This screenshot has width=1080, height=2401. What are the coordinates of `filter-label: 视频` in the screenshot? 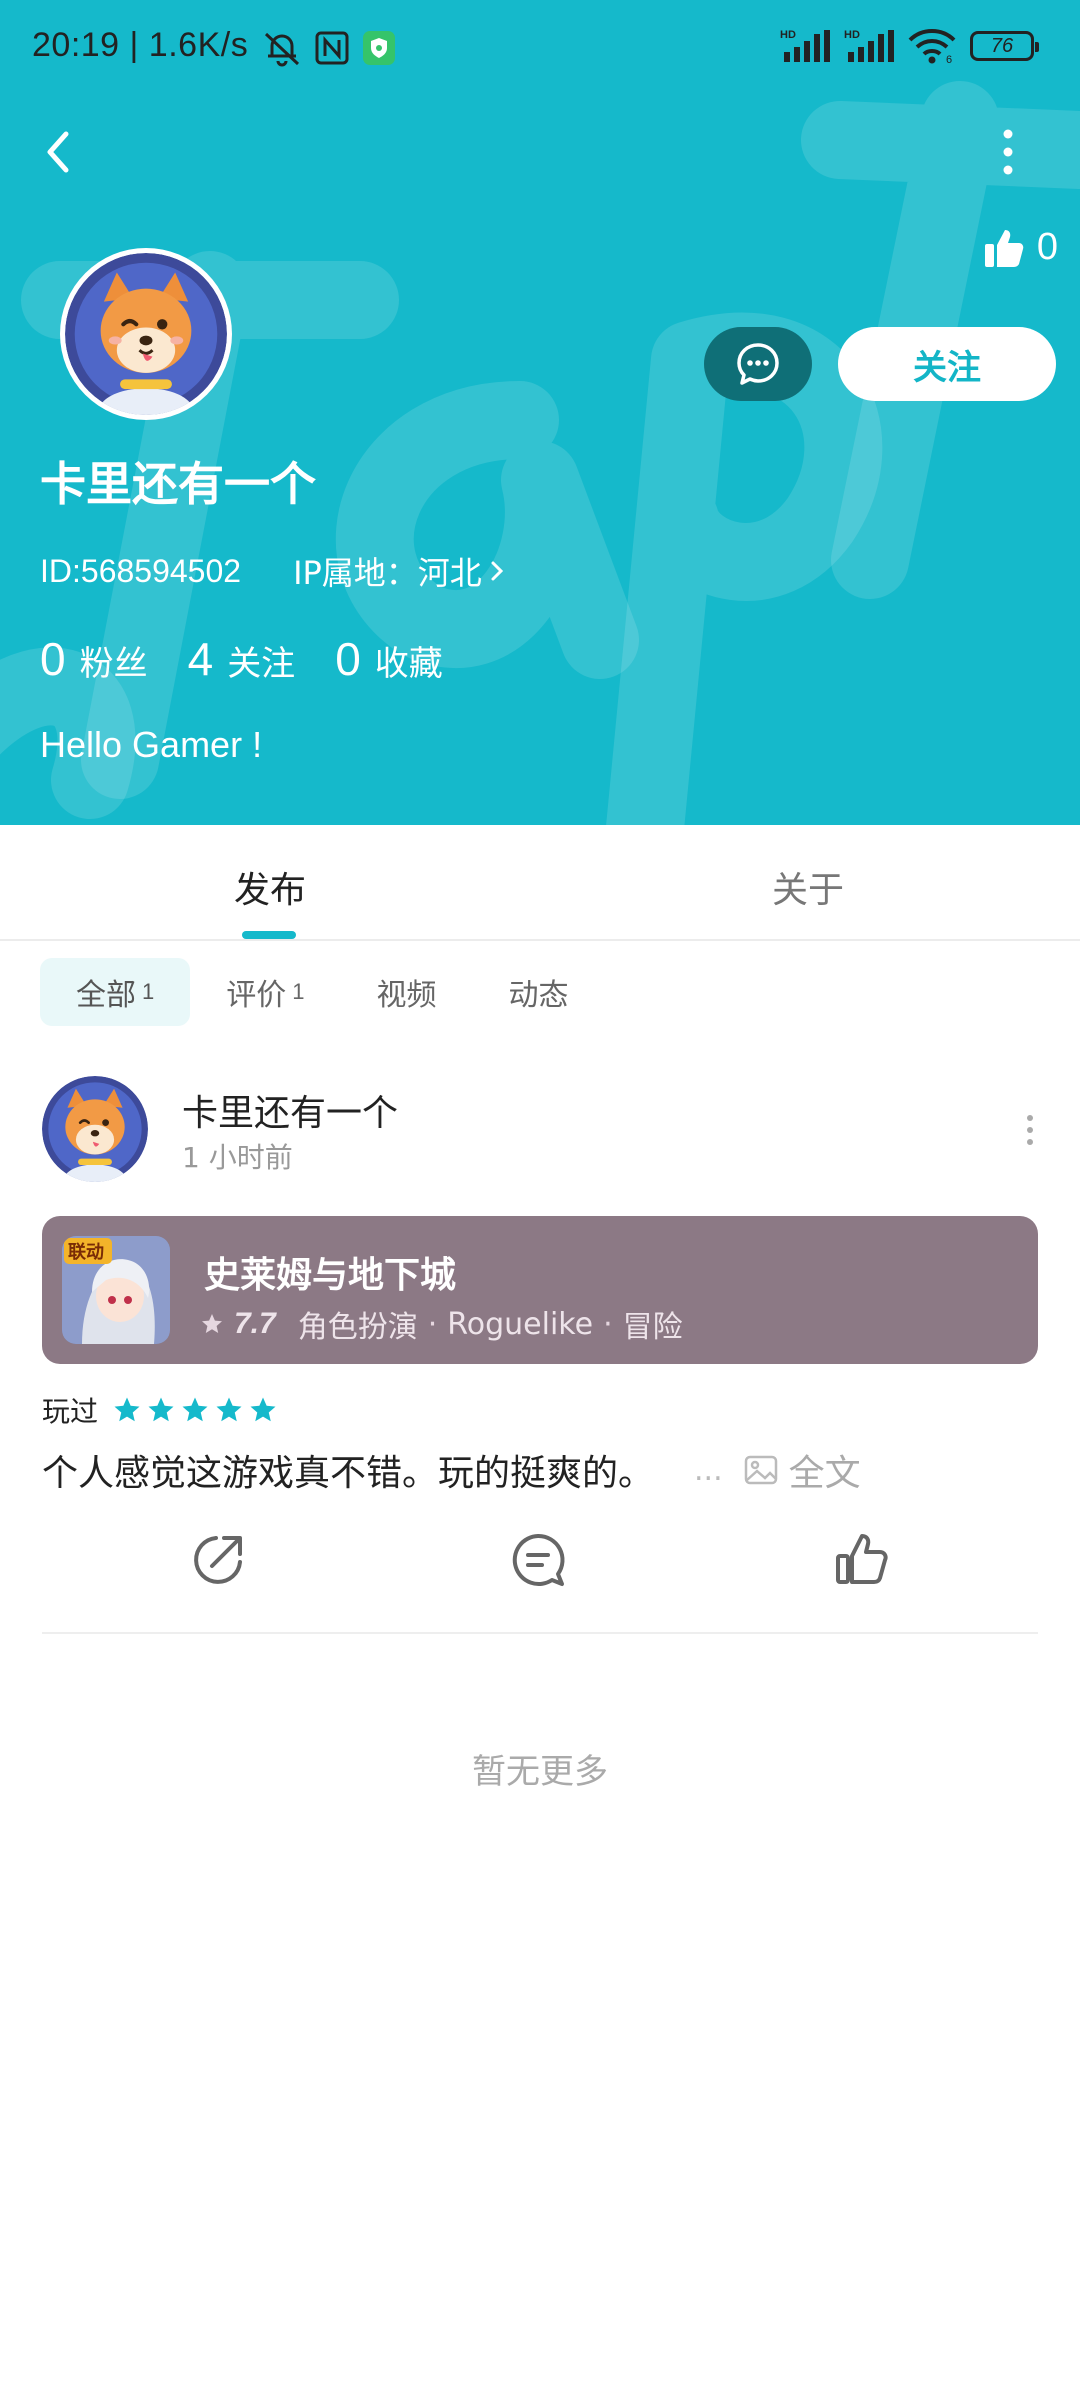 It's located at (406, 995).